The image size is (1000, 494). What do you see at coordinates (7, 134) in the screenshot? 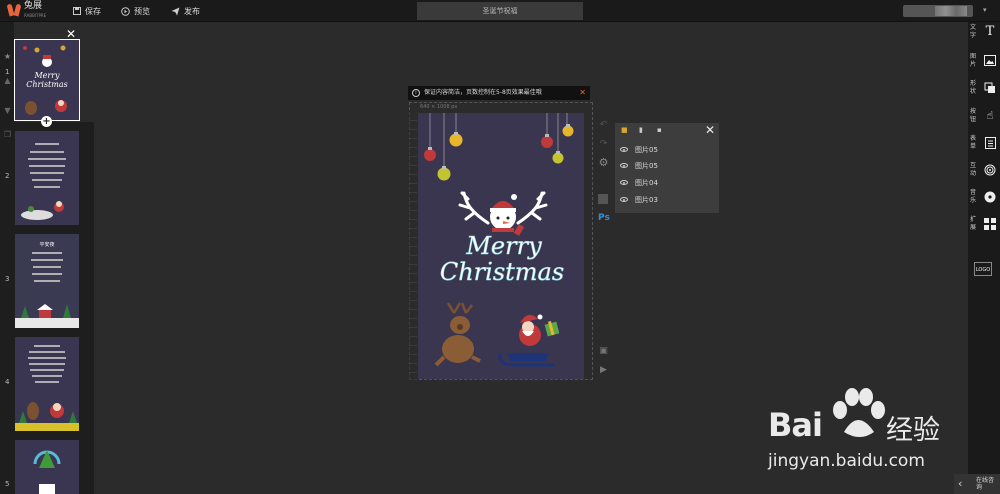
I see `copy-icon: ❐` at bounding box center [7, 134].